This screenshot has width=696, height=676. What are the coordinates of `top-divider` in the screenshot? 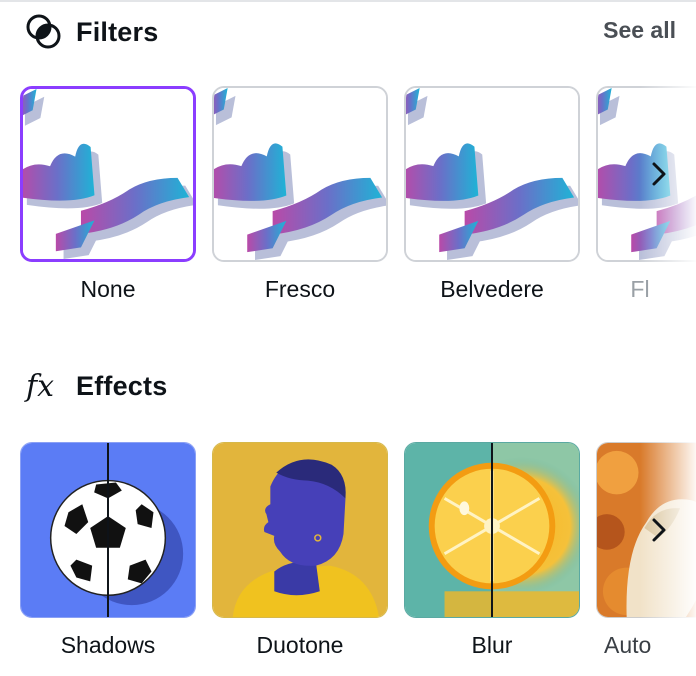 It's located at (348, 1).